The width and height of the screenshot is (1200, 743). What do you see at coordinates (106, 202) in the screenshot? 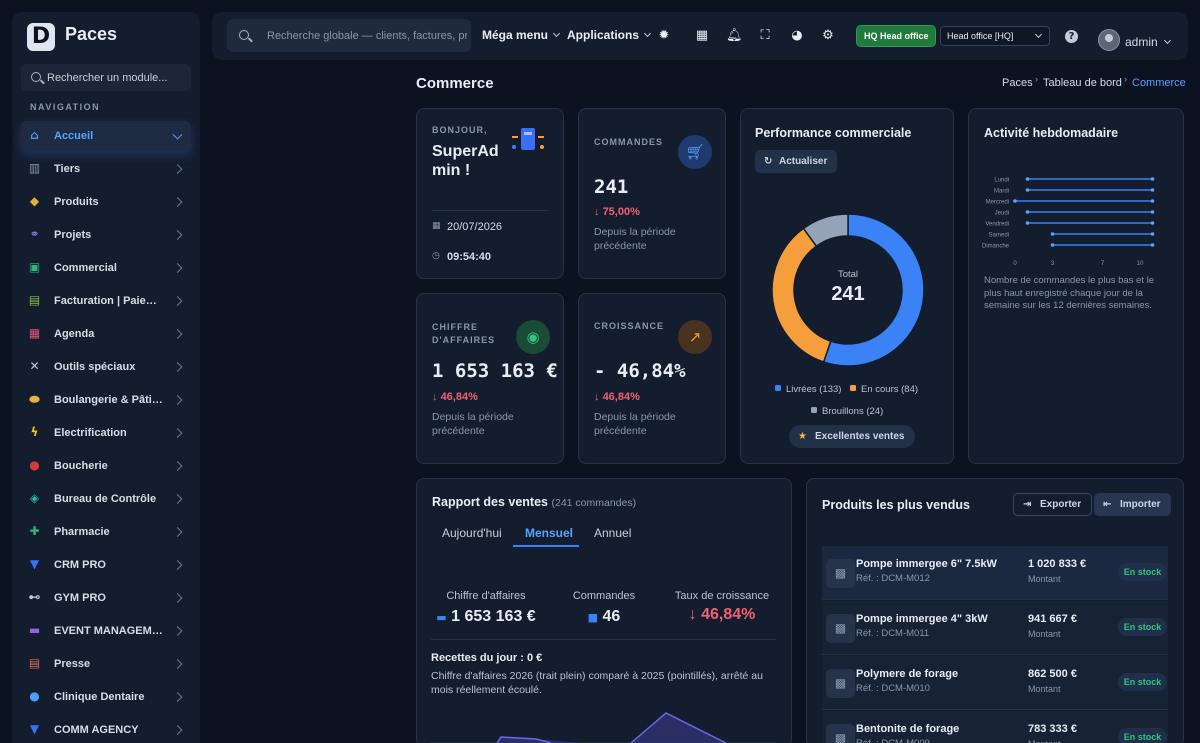
I see `sidebar-item: ◆ Produits` at bounding box center [106, 202].